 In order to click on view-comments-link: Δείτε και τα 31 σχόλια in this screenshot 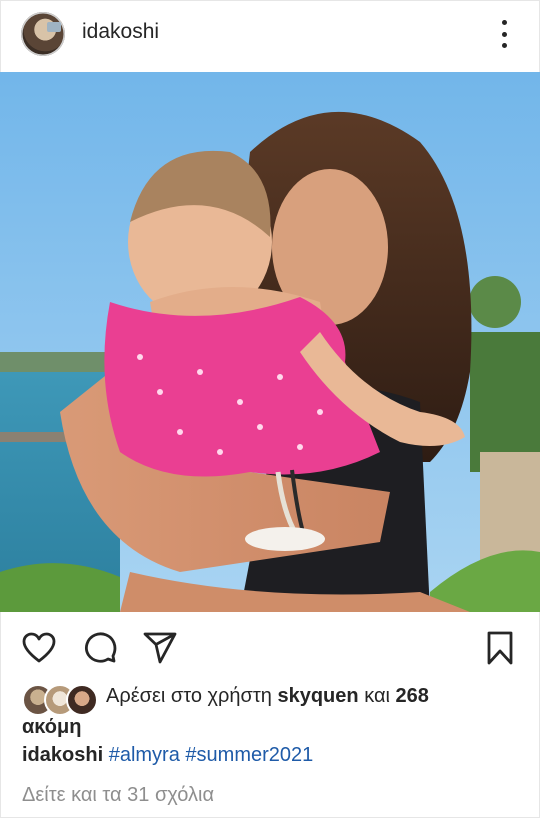, I will do `click(118, 795)`.